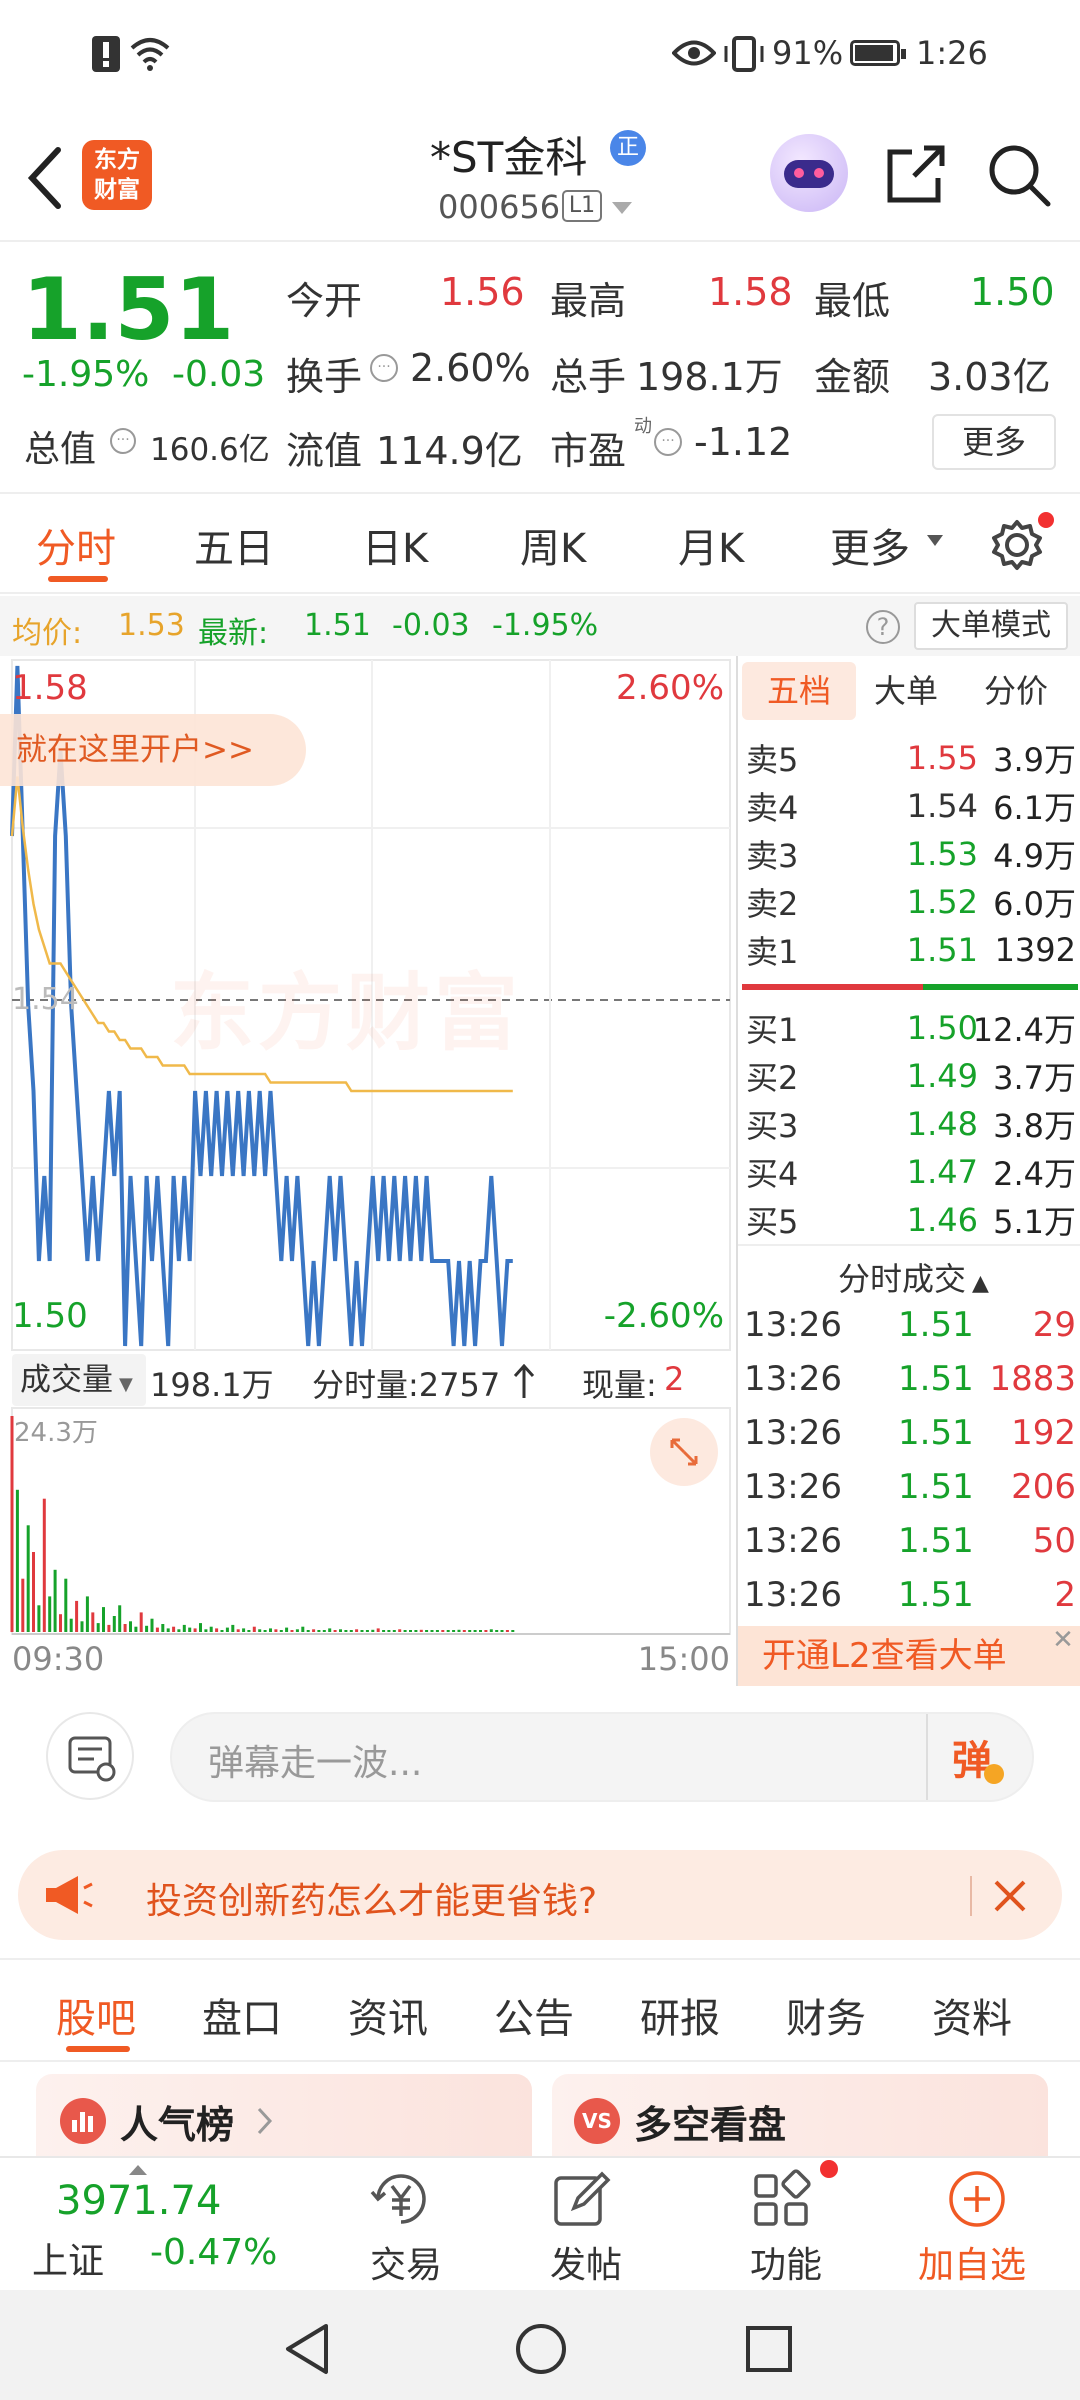 This screenshot has width=1080, height=2400. What do you see at coordinates (395, 545) in the screenshot?
I see `tab-daily-k: 日K` at bounding box center [395, 545].